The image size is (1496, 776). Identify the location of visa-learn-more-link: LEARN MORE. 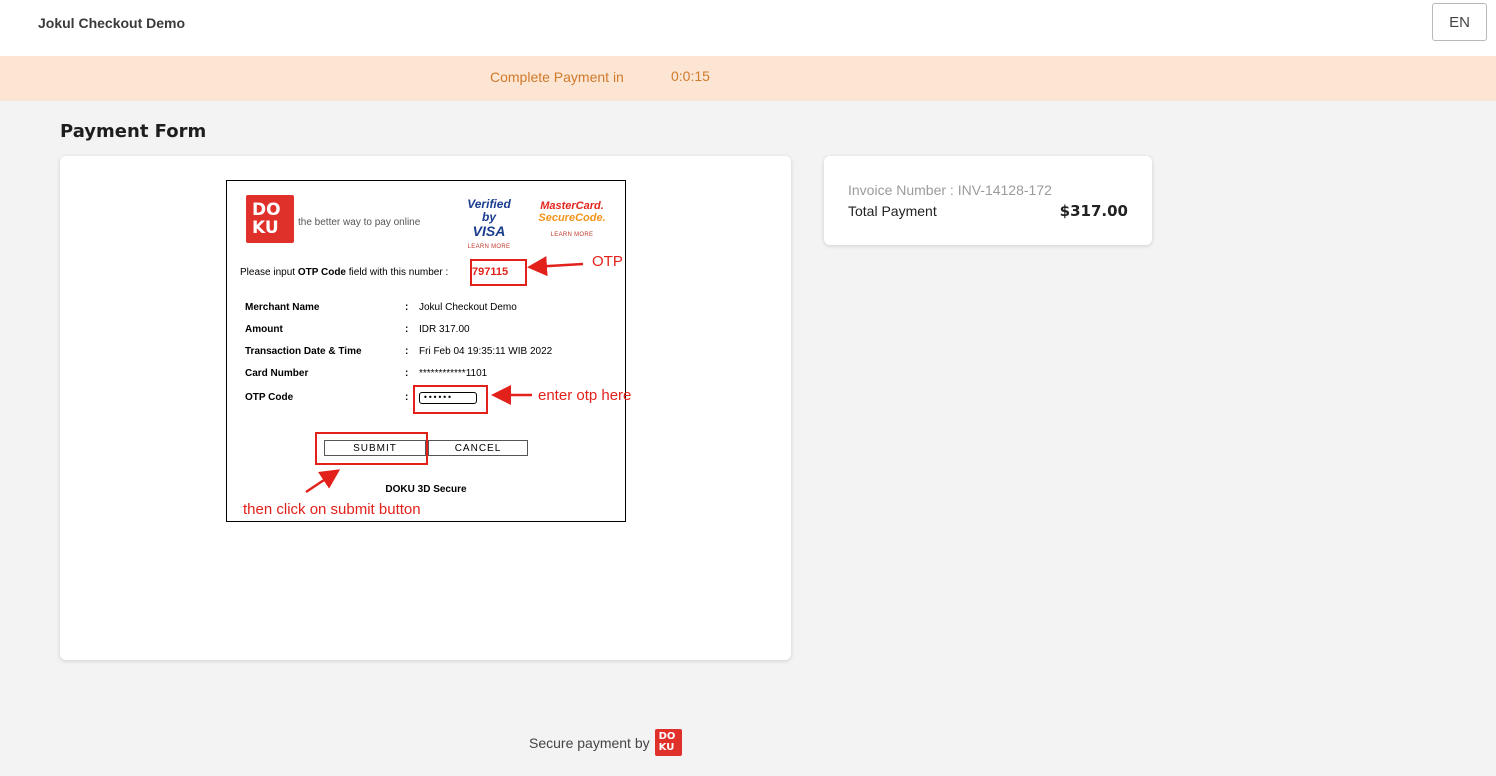
(489, 247).